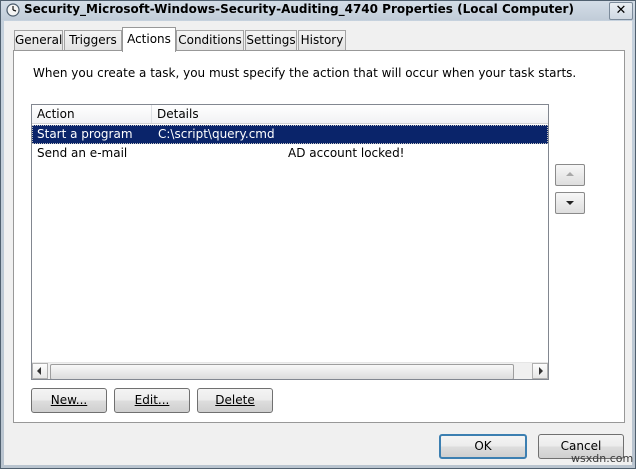 Image resolution: width=636 pixels, height=469 pixels. What do you see at coordinates (210, 40) in the screenshot?
I see `tab-conditions: Conditions` at bounding box center [210, 40].